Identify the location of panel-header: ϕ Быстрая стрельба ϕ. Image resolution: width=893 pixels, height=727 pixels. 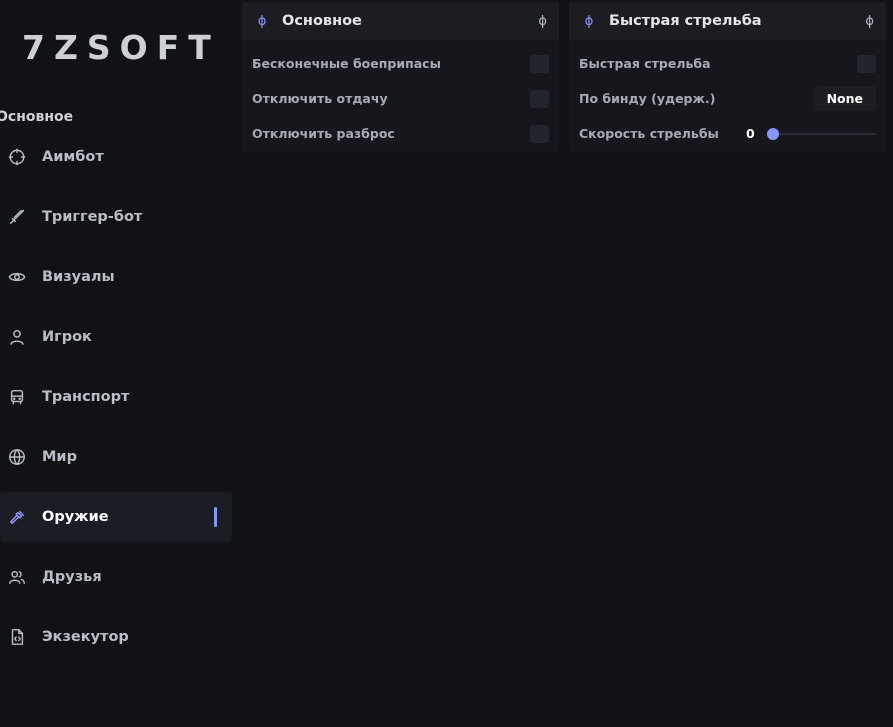
(727, 21).